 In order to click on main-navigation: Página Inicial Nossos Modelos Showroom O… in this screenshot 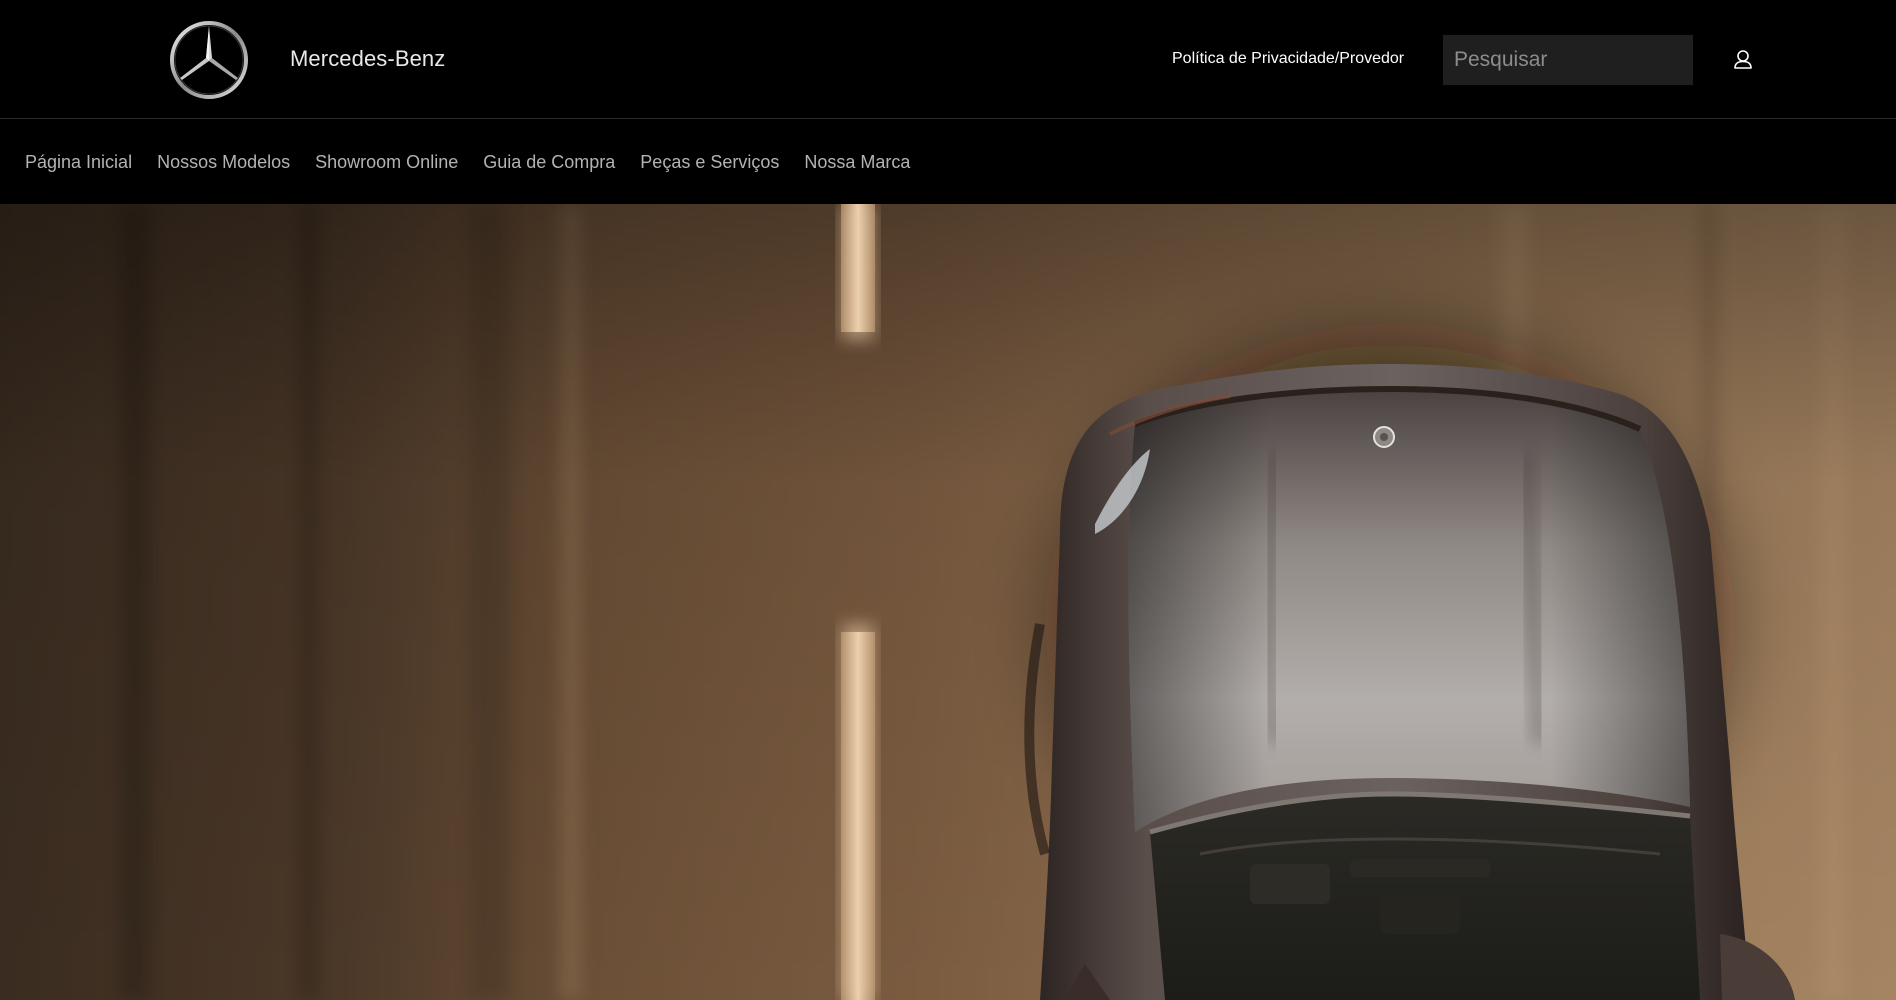, I will do `click(948, 162)`.